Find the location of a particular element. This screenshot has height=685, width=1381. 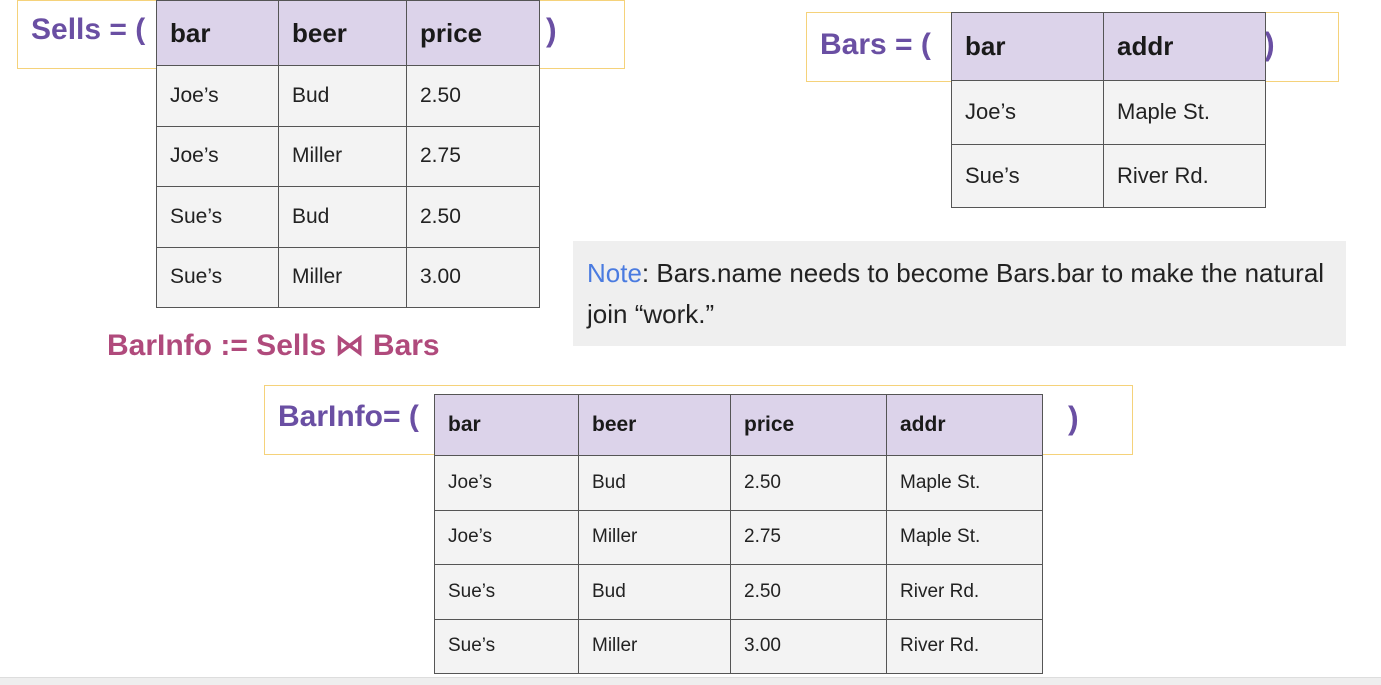

bars-col-bar: bar is located at coordinates (1027, 46).